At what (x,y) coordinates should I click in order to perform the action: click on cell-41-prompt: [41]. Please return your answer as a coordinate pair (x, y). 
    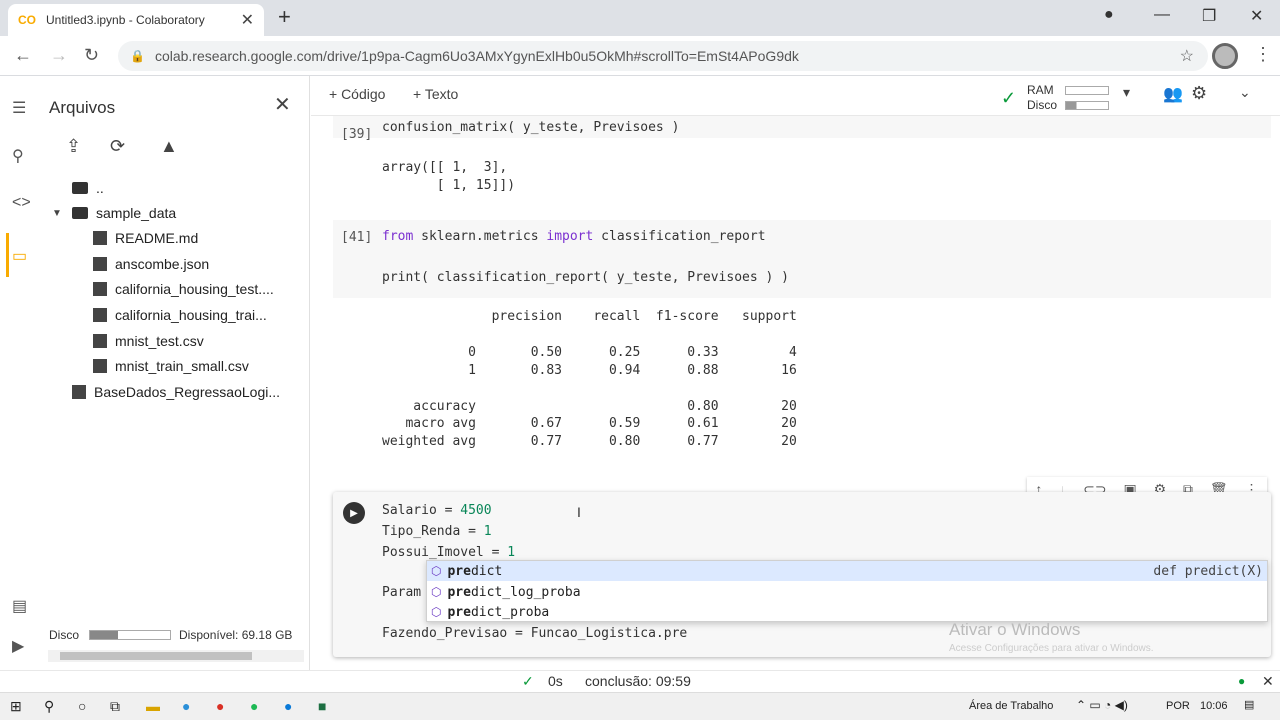
    Looking at the image, I should click on (357, 237).